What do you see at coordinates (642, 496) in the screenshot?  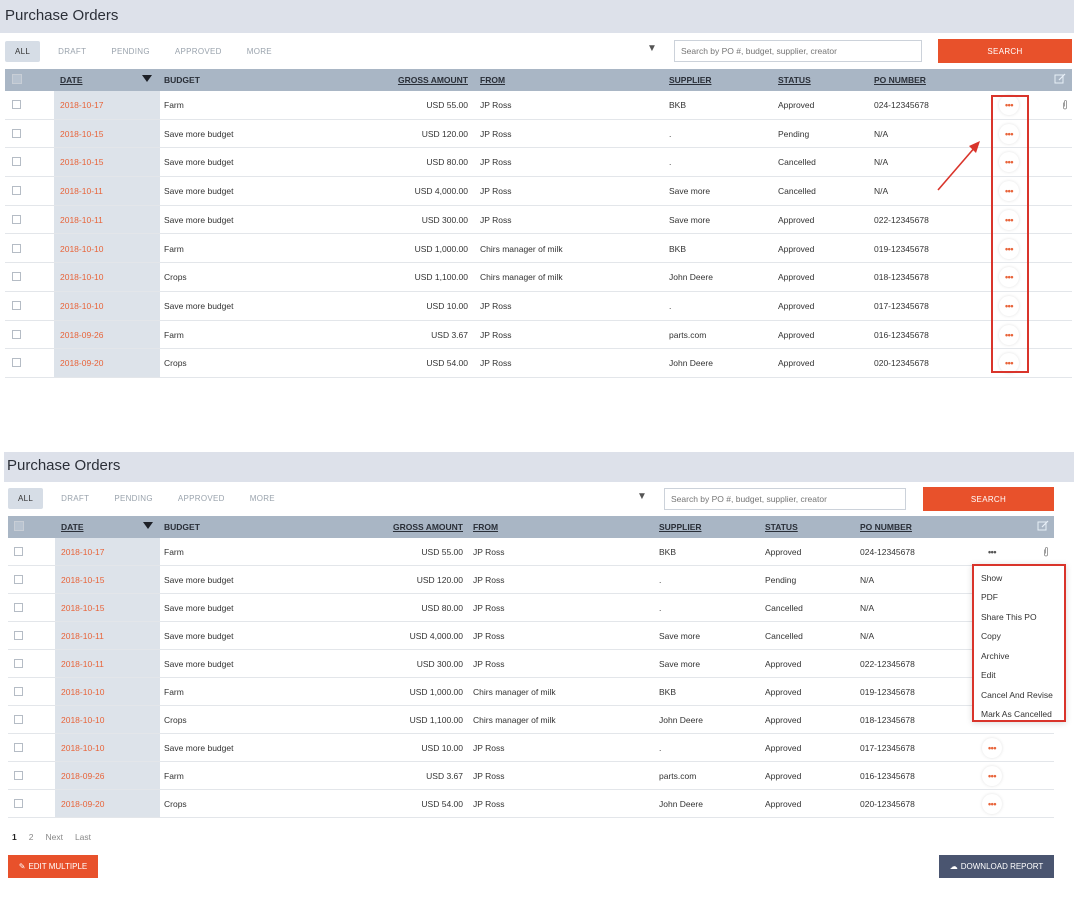 I see `filter-icon: ▼` at bounding box center [642, 496].